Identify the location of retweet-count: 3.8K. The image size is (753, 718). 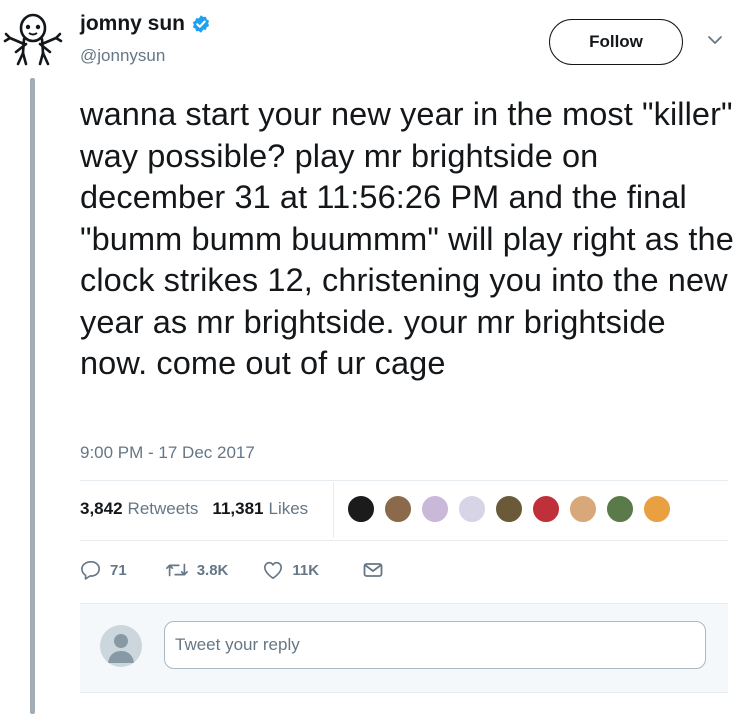
(212, 570).